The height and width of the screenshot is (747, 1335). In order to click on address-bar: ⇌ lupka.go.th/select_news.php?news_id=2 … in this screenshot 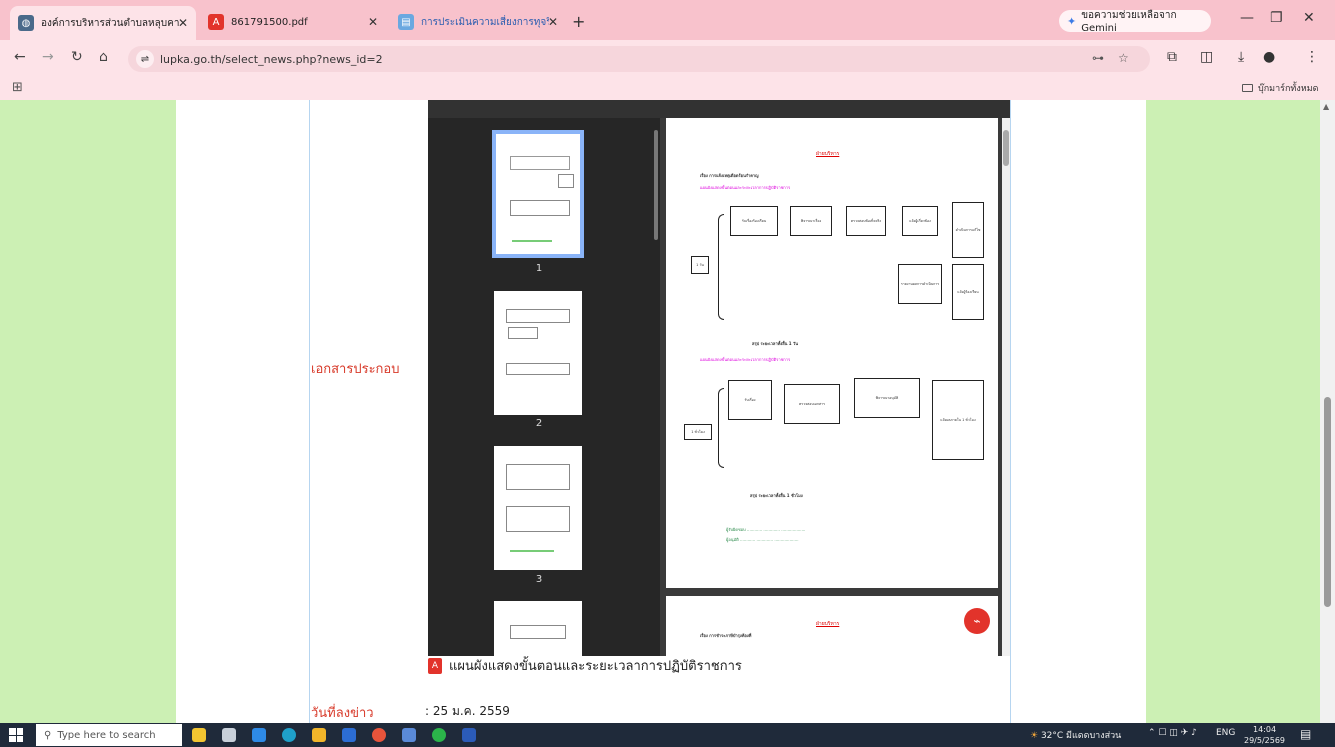, I will do `click(639, 59)`.